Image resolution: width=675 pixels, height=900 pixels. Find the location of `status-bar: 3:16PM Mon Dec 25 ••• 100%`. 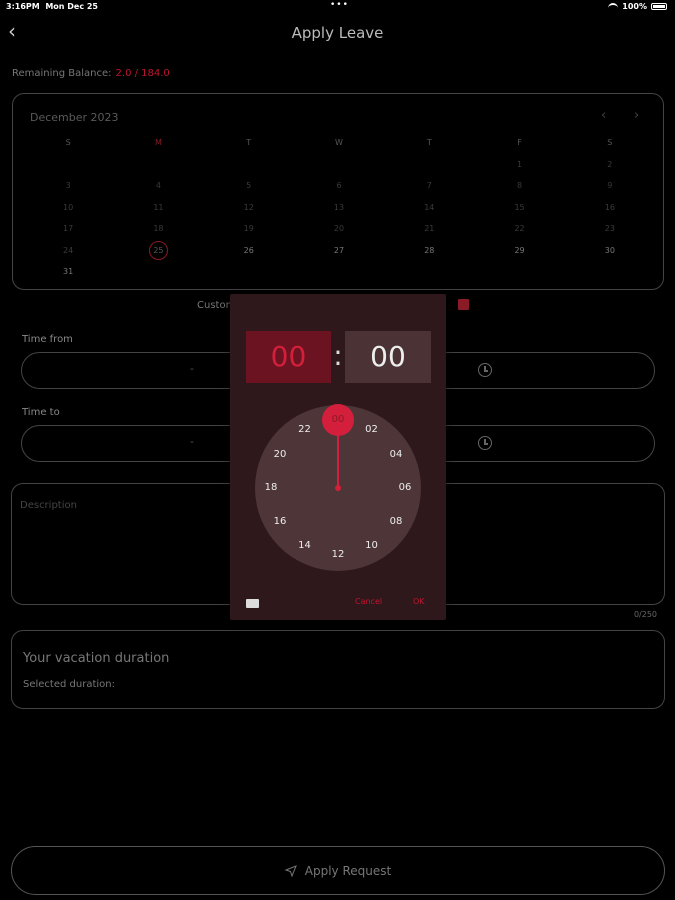

status-bar: 3:16PM Mon Dec 25 ••• 100% is located at coordinates (337, 7).